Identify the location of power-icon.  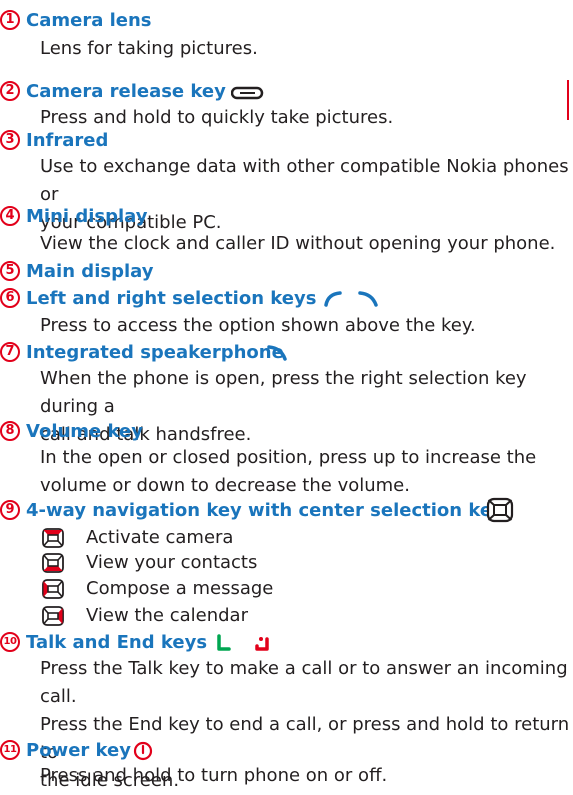
(143, 751).